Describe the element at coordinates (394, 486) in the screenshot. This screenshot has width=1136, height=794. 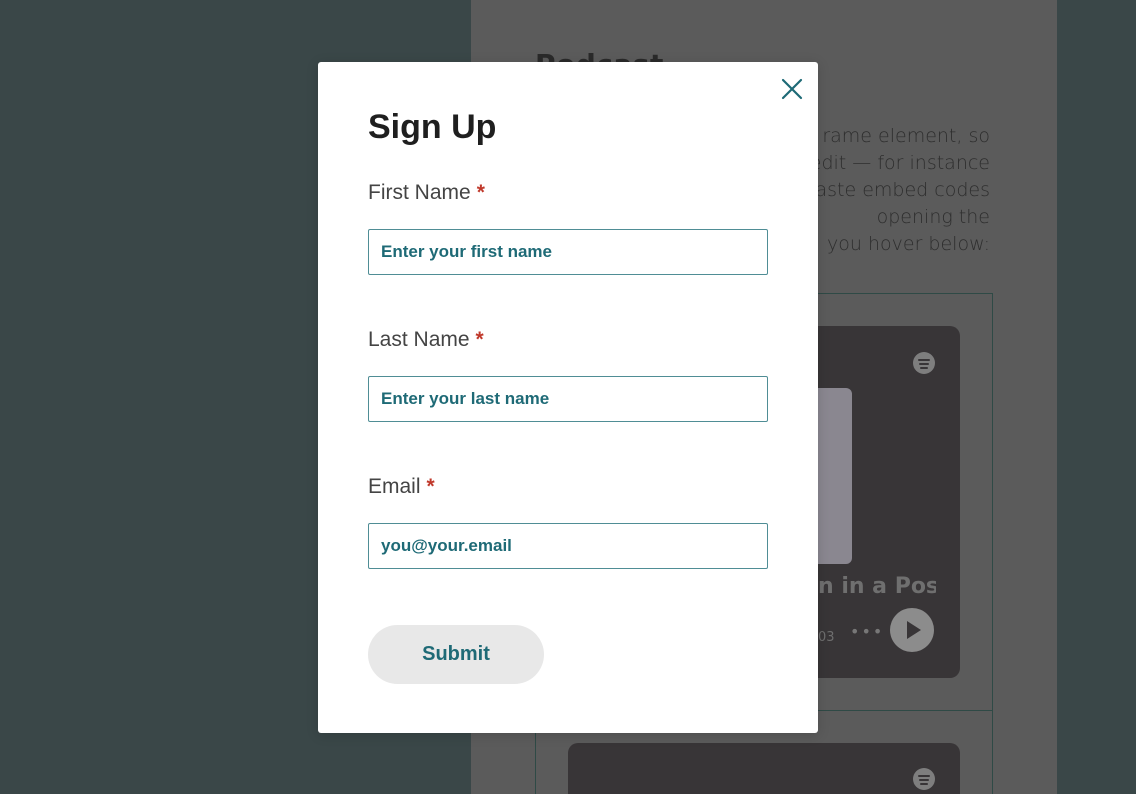
I see `email-label-text: Email` at that location.